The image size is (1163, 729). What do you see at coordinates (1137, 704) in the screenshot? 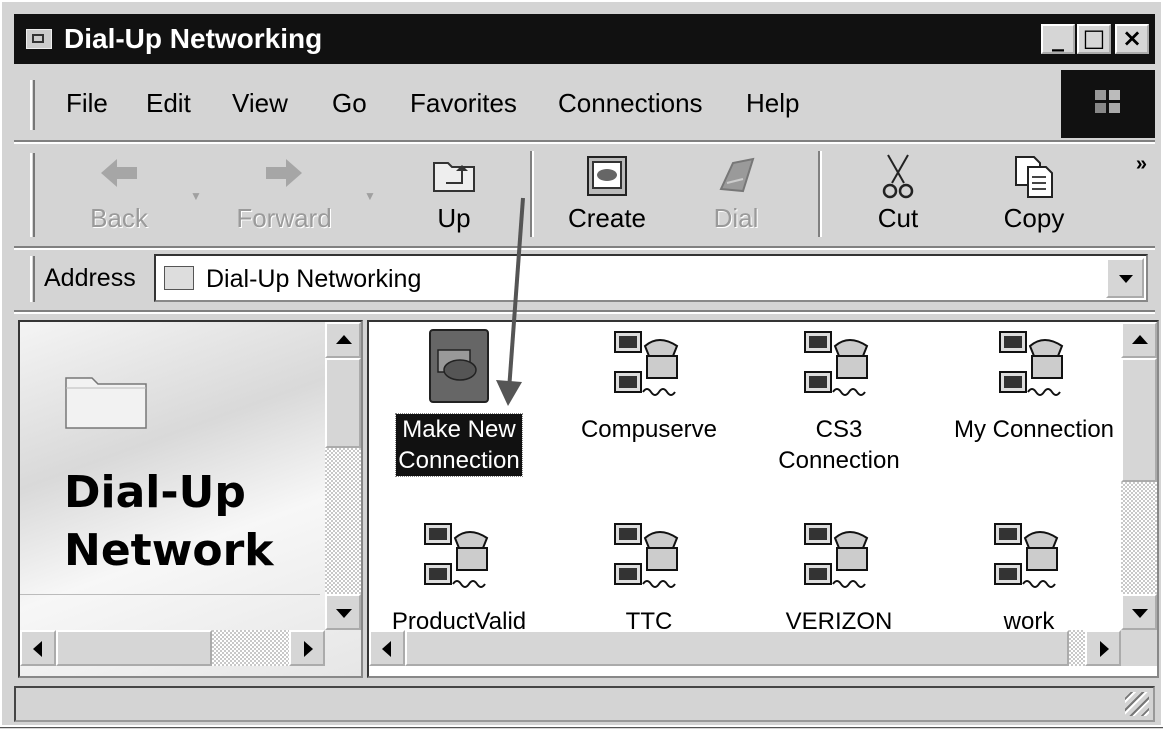
I see `resize-grip-icon` at bounding box center [1137, 704].